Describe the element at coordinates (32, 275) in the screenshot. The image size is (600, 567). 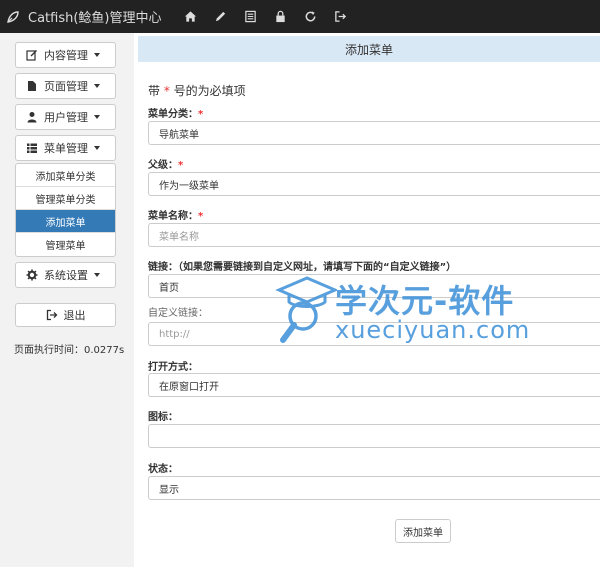
I see `gear-icon` at that location.